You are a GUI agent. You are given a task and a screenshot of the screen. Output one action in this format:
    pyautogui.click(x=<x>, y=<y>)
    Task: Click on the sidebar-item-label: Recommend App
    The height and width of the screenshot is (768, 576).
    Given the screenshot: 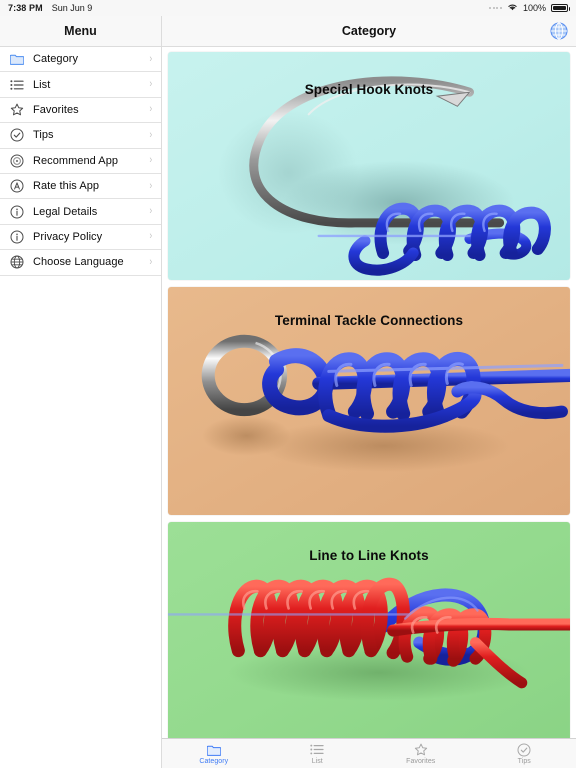 What is the action you would take?
    pyautogui.click(x=76, y=160)
    